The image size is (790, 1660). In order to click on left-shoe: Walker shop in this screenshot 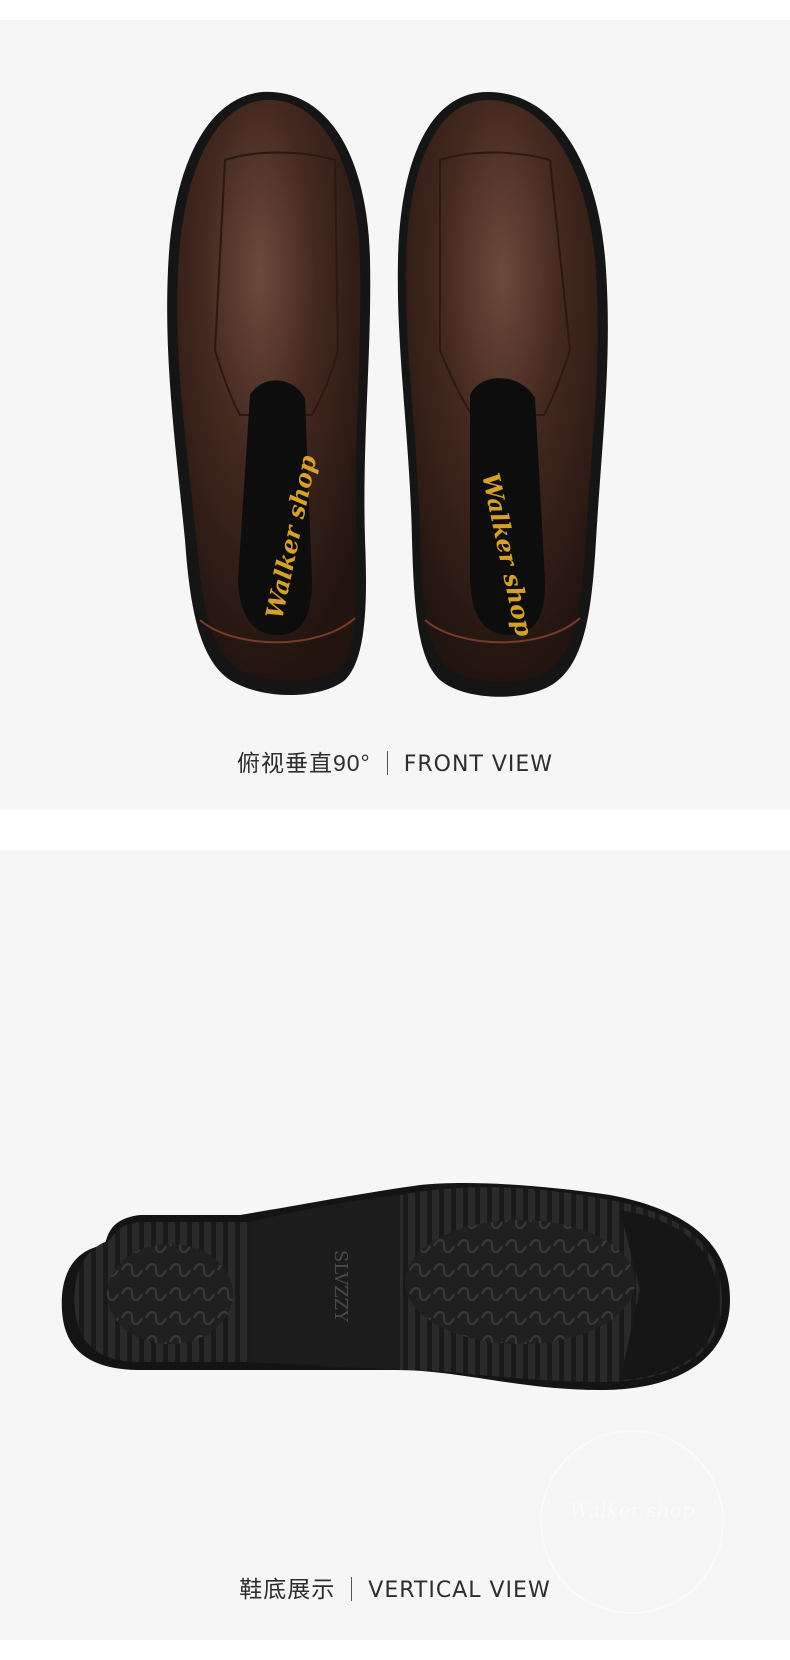, I will do `click(269, 393)`.